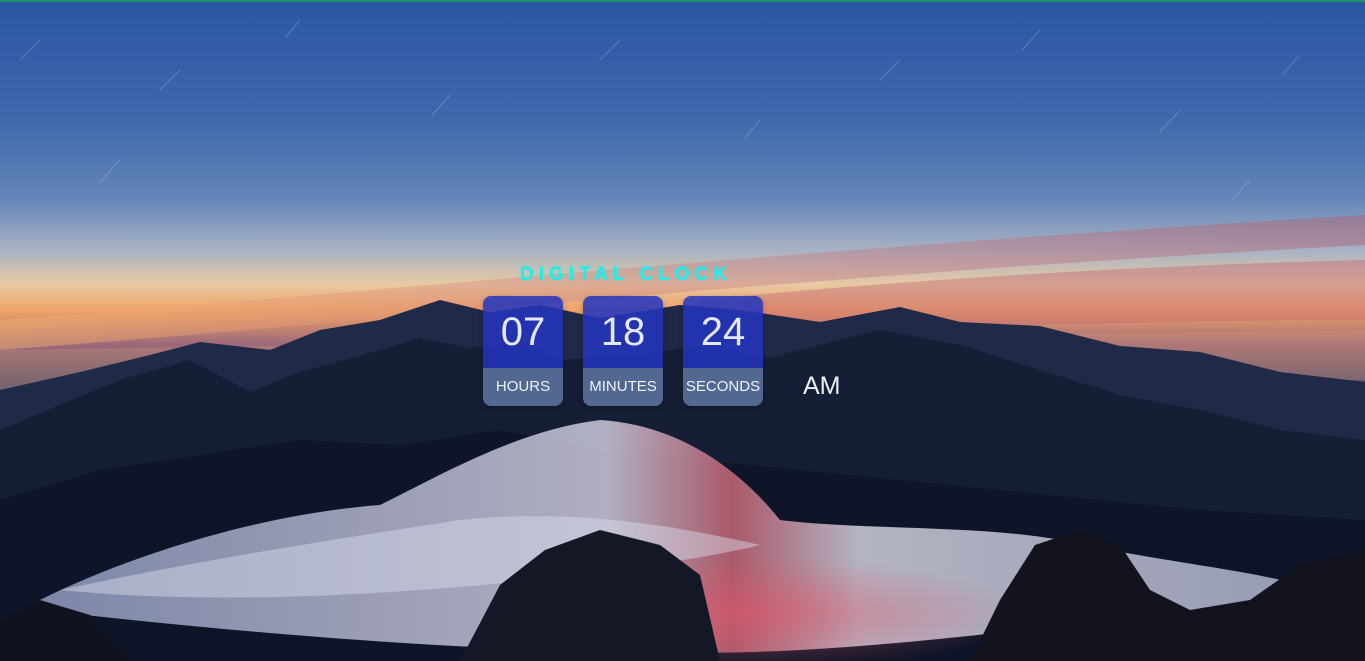  Describe the element at coordinates (523, 332) in the screenshot. I see `hours-value: 07` at that location.